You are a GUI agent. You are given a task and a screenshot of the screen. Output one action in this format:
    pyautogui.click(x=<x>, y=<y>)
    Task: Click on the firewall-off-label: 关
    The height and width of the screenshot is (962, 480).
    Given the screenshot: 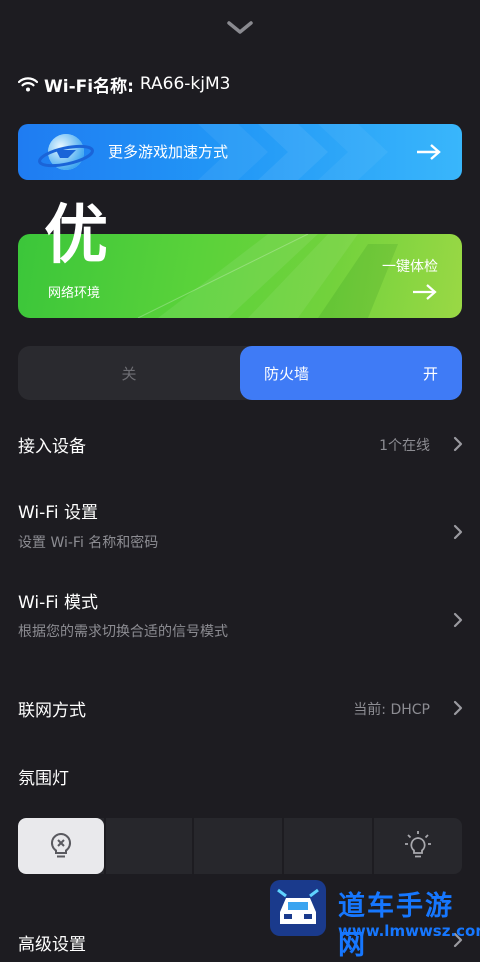 What is the action you would take?
    pyautogui.click(x=129, y=373)
    